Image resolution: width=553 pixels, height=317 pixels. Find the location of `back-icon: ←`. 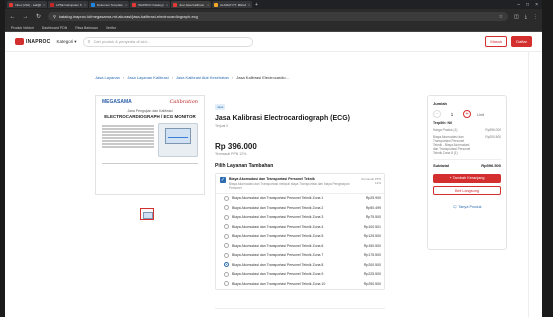

back-icon: ← is located at coordinates (12, 17).